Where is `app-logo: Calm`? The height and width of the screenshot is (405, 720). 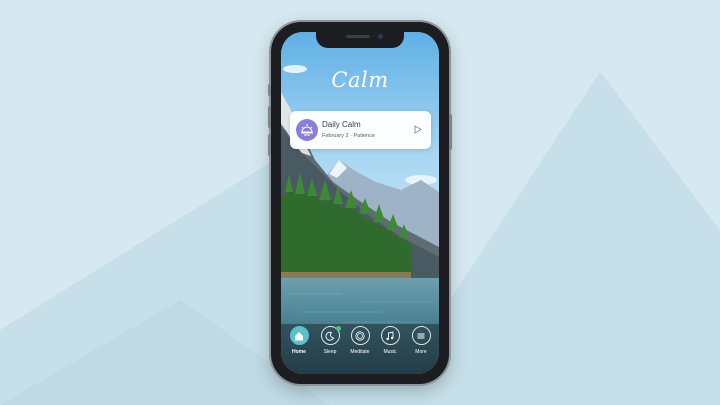
app-logo: Calm is located at coordinates (360, 80).